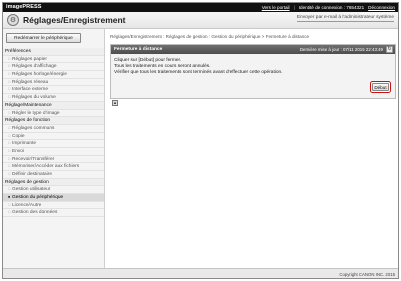 Image resolution: width=401 pixels, height=281 pixels. I want to click on sidebar-item-label: Définir destinataire, so click(32, 174).